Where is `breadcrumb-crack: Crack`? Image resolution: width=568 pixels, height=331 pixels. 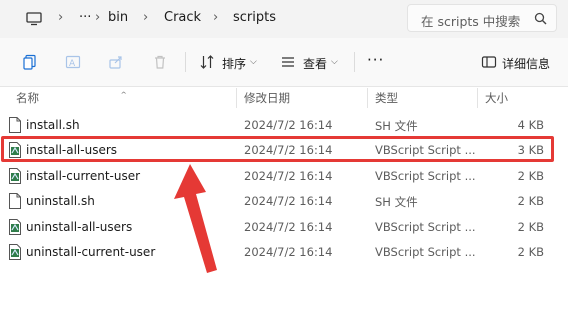 breadcrumb-crack: Crack is located at coordinates (182, 17).